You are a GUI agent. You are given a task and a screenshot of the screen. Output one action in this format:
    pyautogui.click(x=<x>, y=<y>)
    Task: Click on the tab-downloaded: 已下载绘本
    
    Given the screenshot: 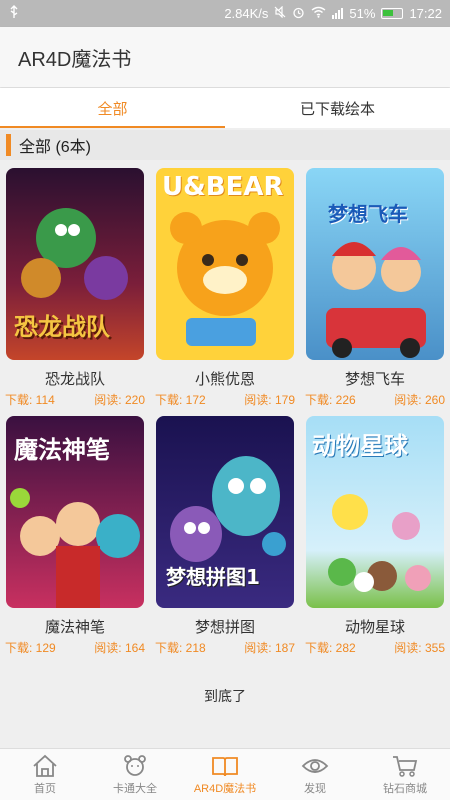 What is the action you would take?
    pyautogui.click(x=337, y=108)
    